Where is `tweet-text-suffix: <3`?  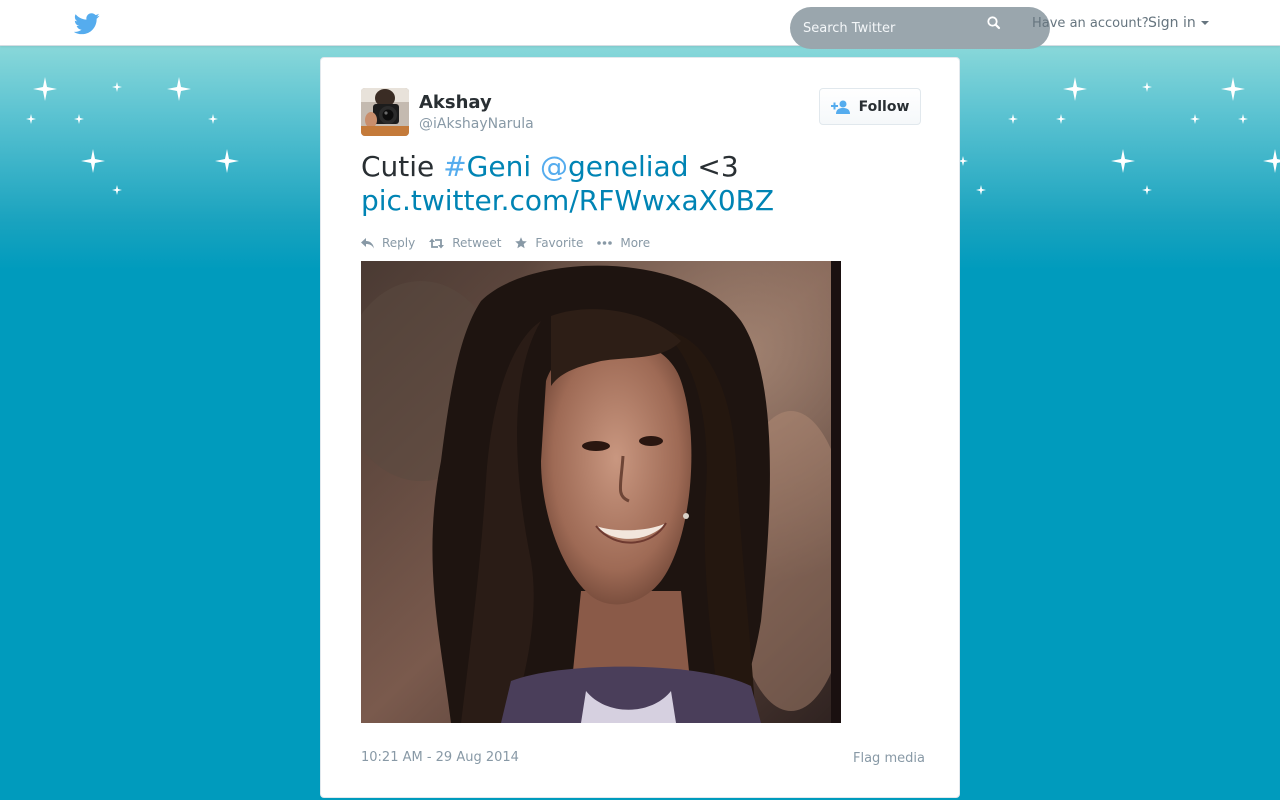 tweet-text-suffix: <3 is located at coordinates (713, 166).